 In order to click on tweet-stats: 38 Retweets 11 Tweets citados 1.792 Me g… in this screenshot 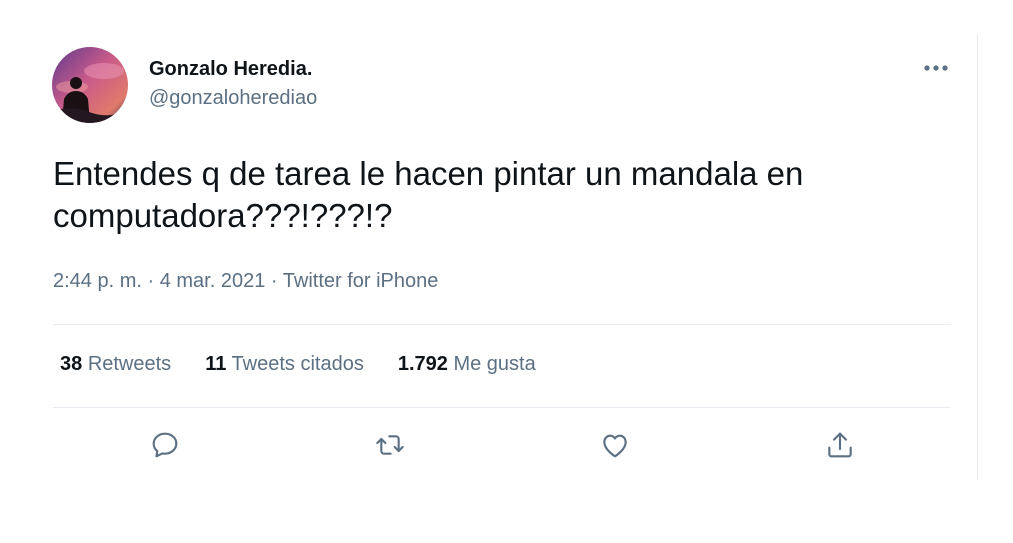, I will do `click(315, 364)`.